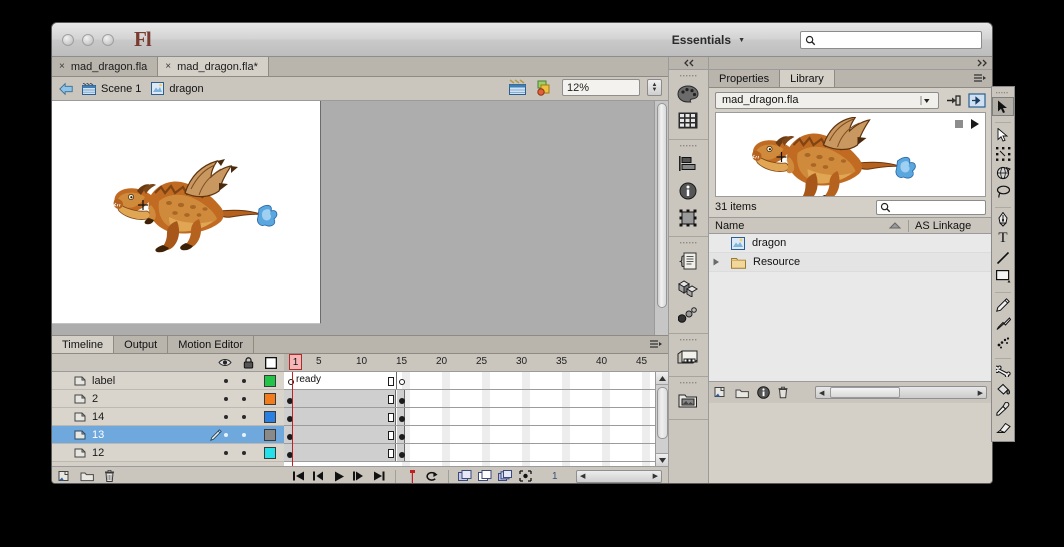 Image resolution: width=1064 pixels, height=547 pixels. I want to click on stage-scroll-thumb, so click(662, 205).